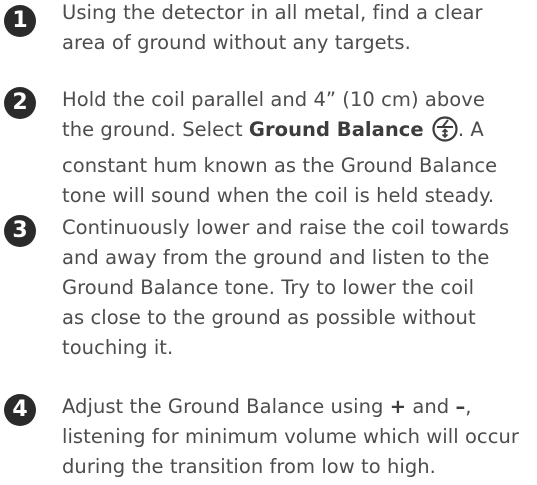  Describe the element at coordinates (470, 129) in the screenshot. I see `step-2-text: . A` at that location.